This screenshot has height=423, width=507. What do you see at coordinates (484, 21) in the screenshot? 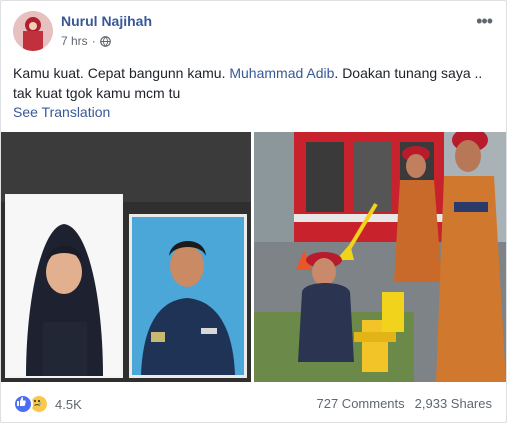
I see `more-options-icon: •••` at bounding box center [484, 21].